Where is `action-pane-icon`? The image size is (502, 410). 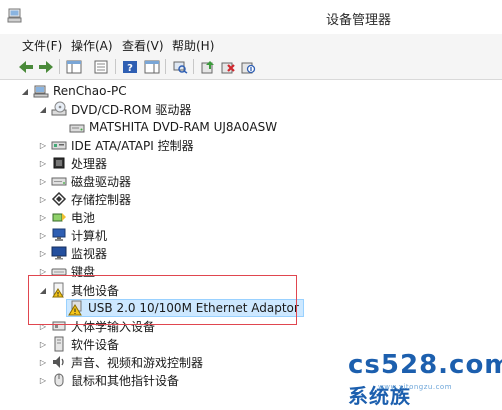 action-pane-icon is located at coordinates (152, 66).